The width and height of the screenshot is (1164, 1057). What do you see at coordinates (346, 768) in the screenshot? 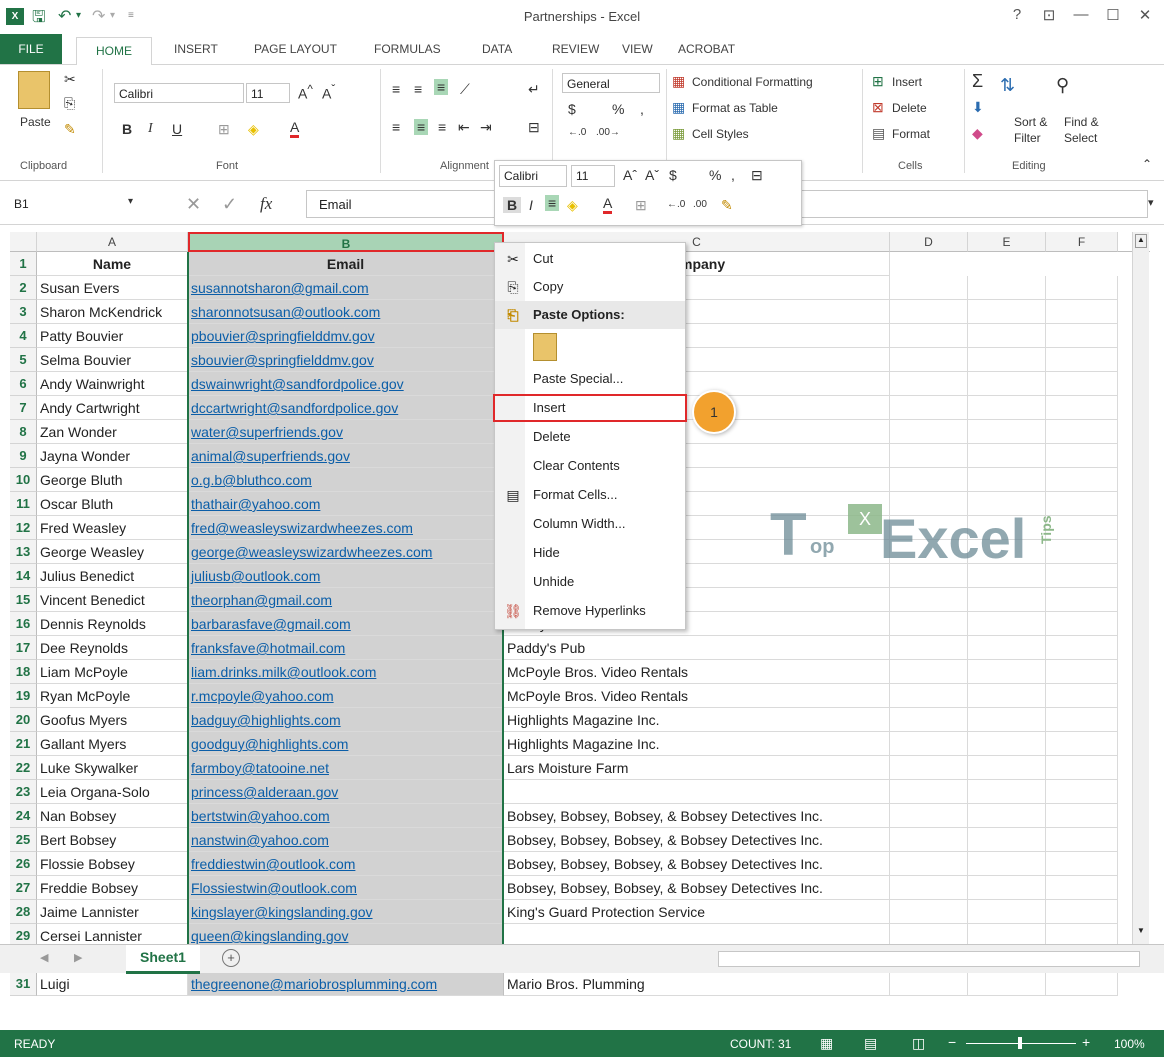
I see `cell-email-link: farmboy@tatooine.net` at bounding box center [346, 768].